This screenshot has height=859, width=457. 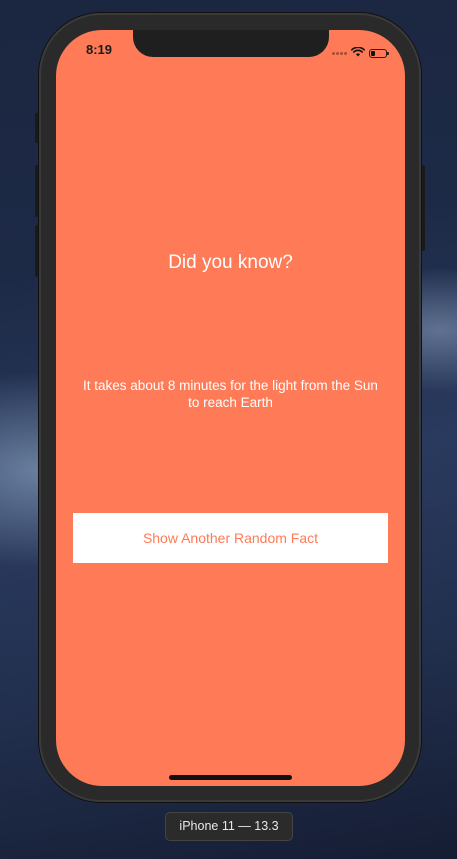 What do you see at coordinates (379, 53) in the screenshot?
I see `battery-icon` at bounding box center [379, 53].